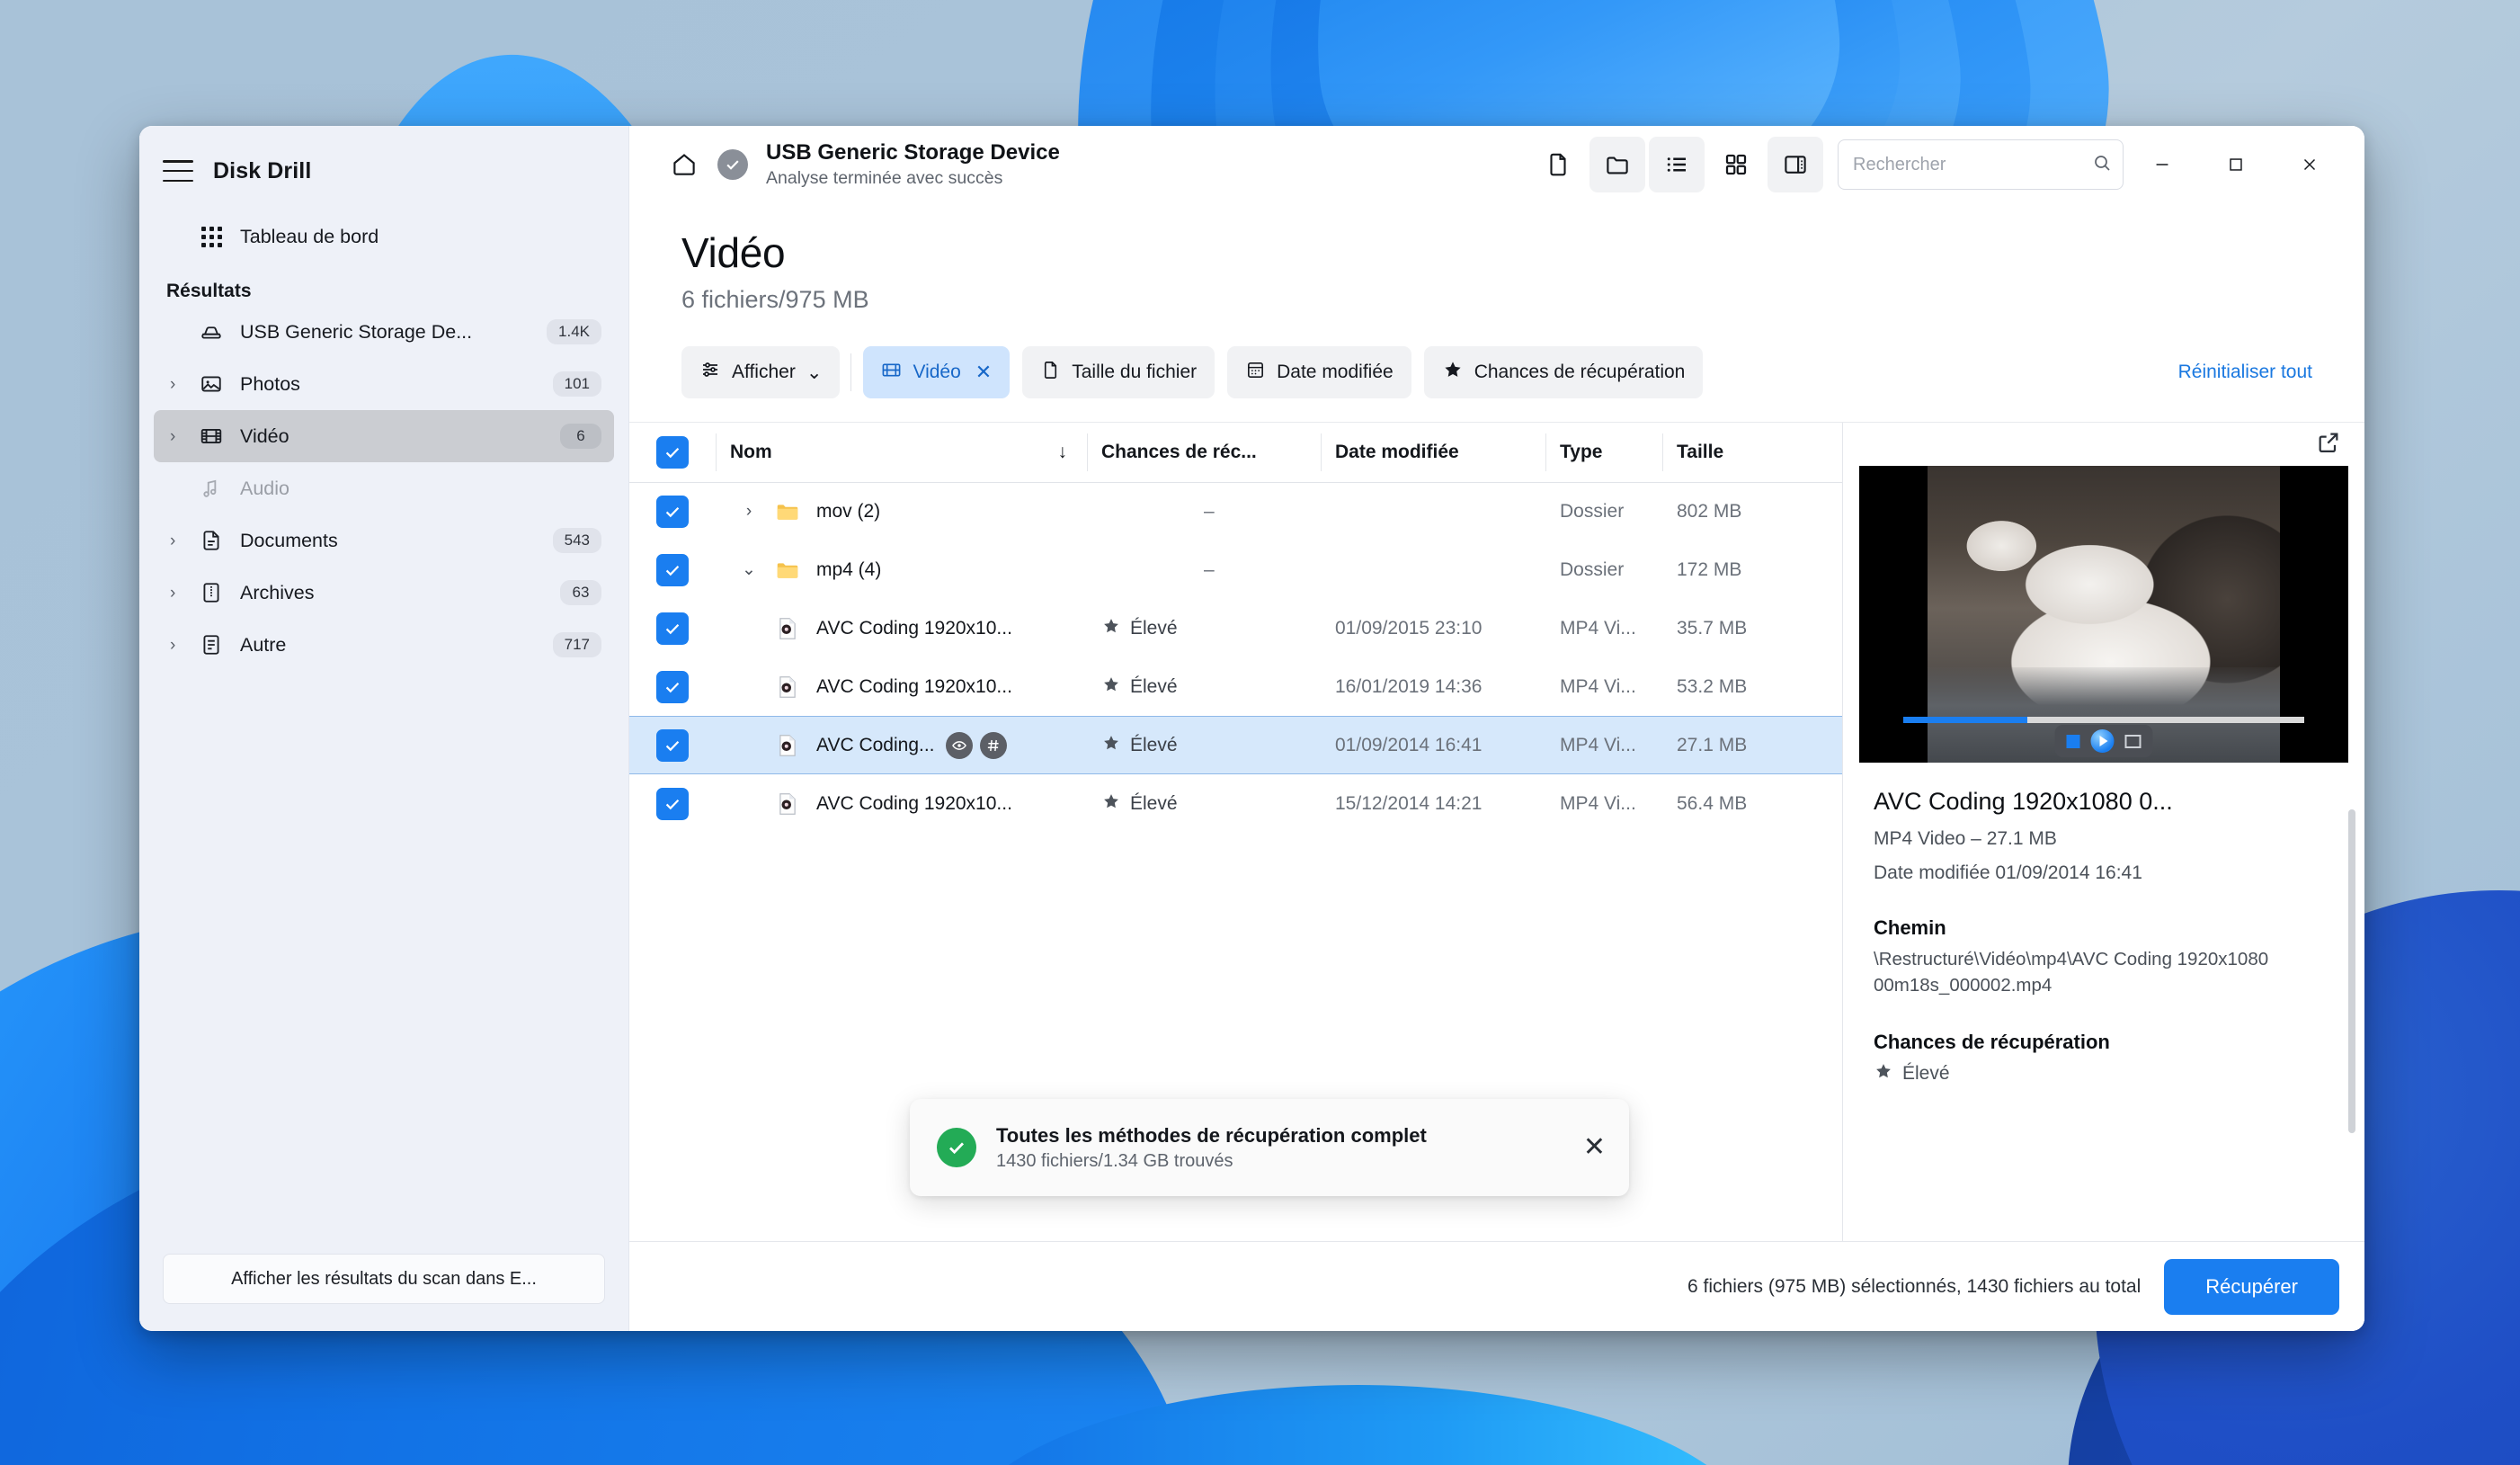  What do you see at coordinates (1752, 745) in the screenshot?
I see `row-size-cell: 27.1 MB` at bounding box center [1752, 745].